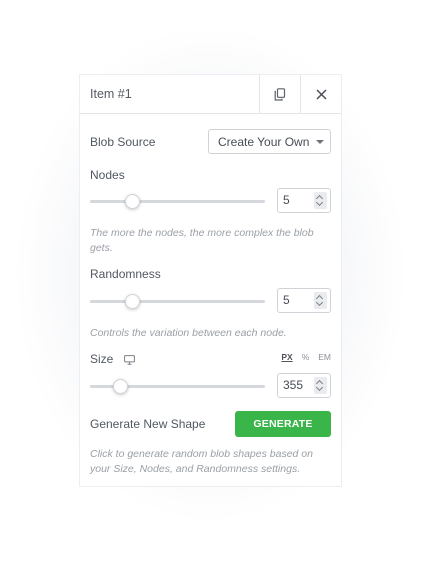 The image size is (421, 571). I want to click on unit-em: EM, so click(324, 357).